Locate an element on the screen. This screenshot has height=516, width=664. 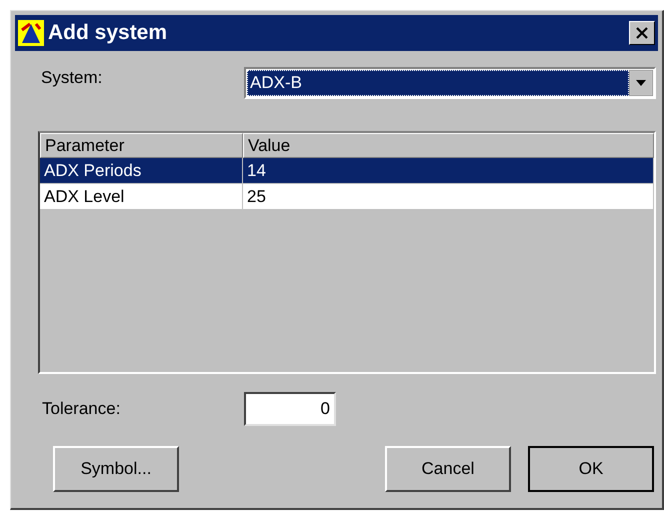
table-row: ADX Level 25 is located at coordinates (347, 197).